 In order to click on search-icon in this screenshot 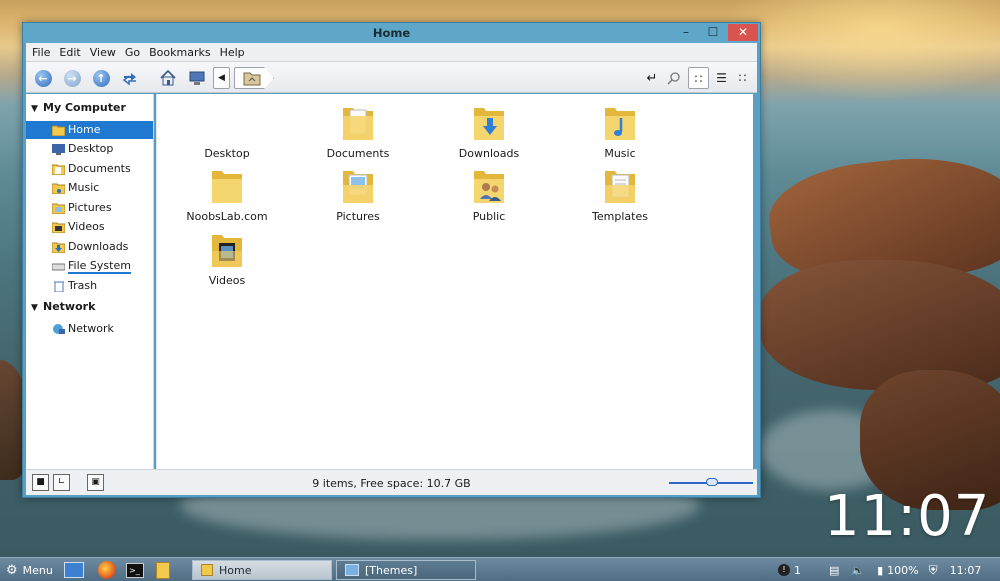, I will do `click(673, 78)`.